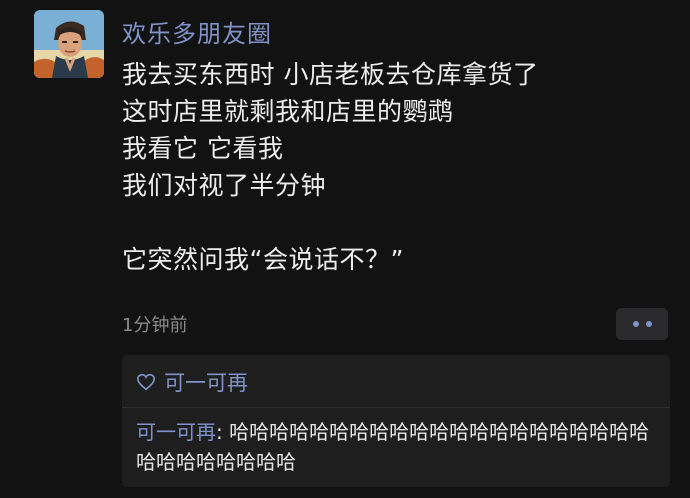  What do you see at coordinates (176, 432) in the screenshot?
I see `comment-author: 可一可再` at bounding box center [176, 432].